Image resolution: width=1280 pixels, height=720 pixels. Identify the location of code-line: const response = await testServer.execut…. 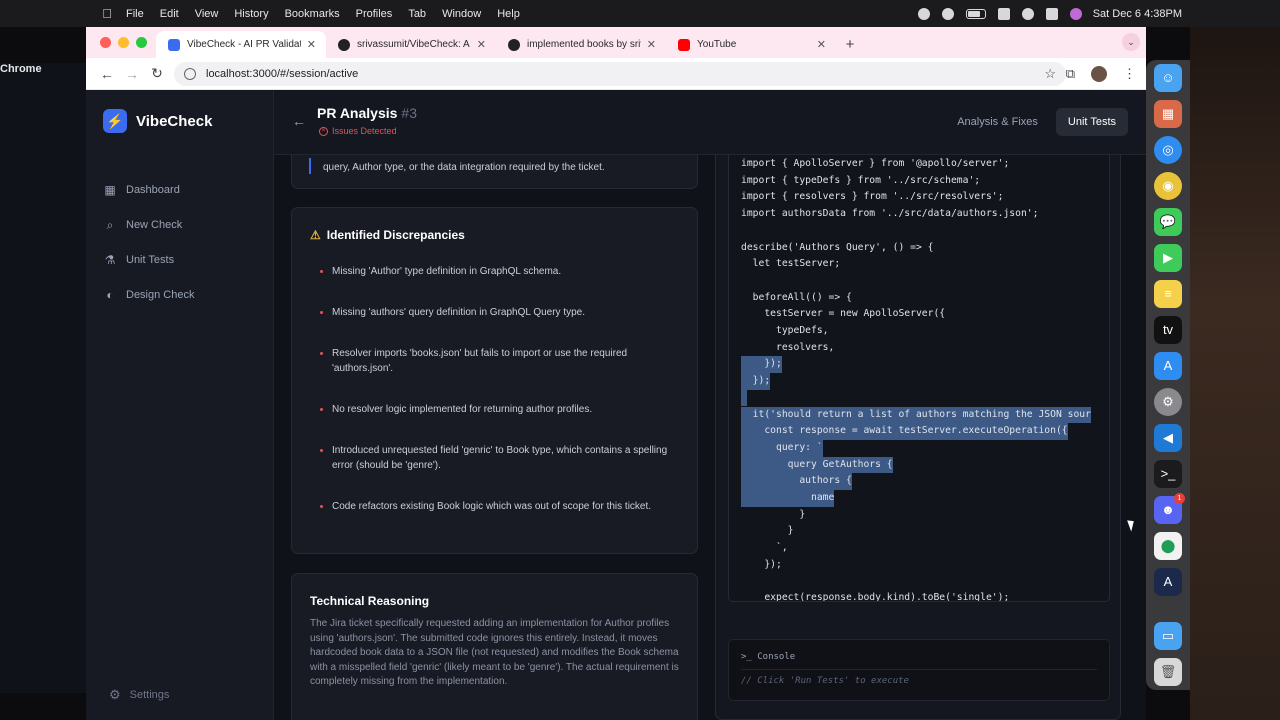
(904, 431).